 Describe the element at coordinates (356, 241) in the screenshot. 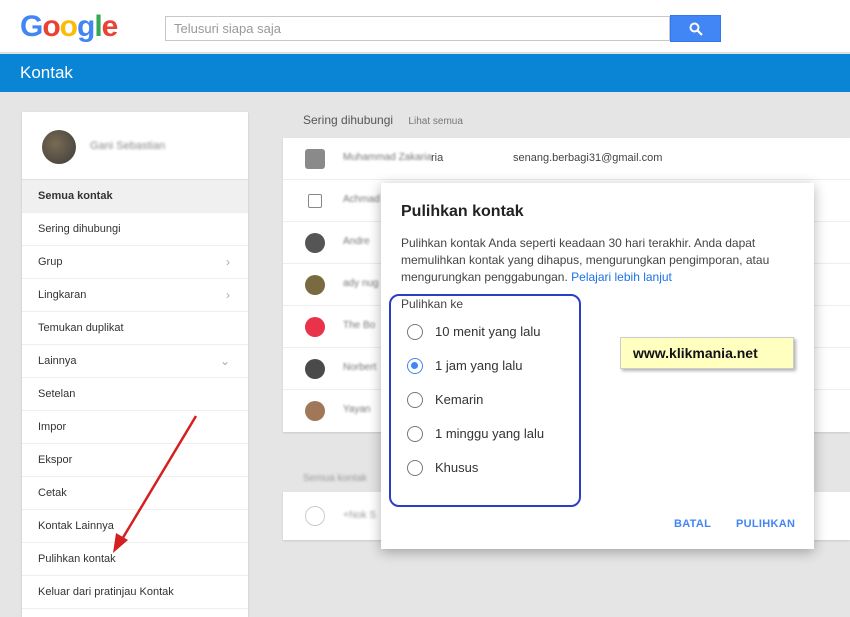

I see `contact-name-blurred: Andre` at that location.